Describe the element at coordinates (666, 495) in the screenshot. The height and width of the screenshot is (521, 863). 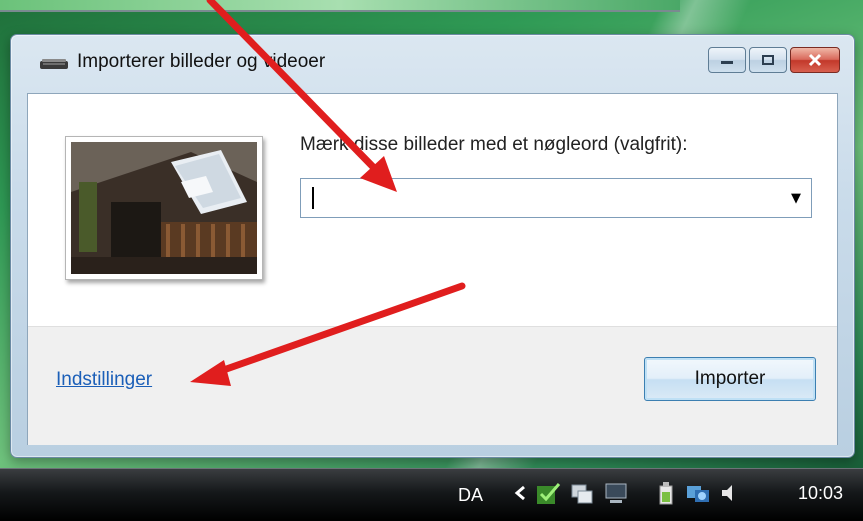
I see `power-icon` at that location.